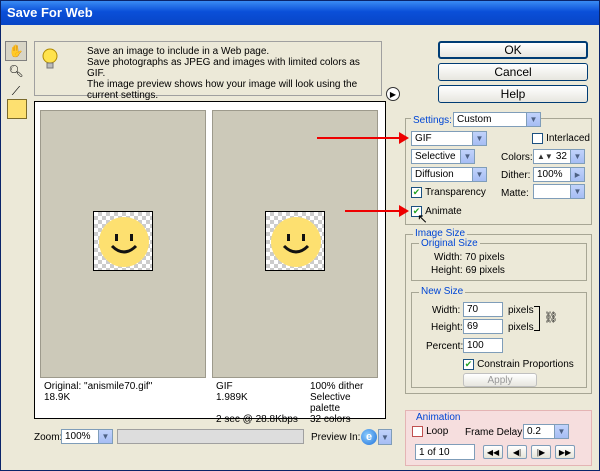 Image resolution: width=600 pixels, height=471 pixels. What do you see at coordinates (330, 403) in the screenshot?
I see `opt-palette: Selective palette` at bounding box center [330, 403].